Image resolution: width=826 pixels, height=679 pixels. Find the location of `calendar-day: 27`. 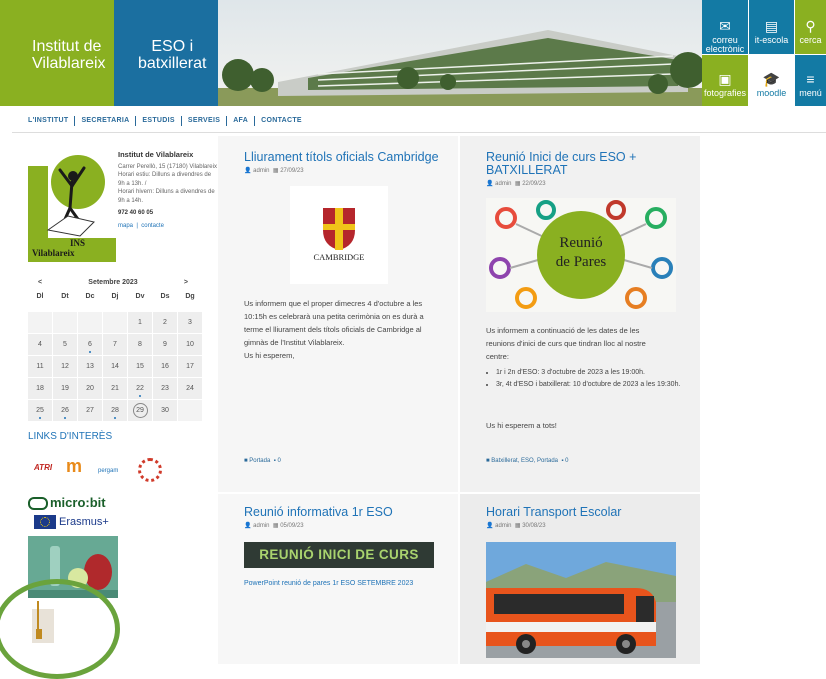

calendar-day: 27 is located at coordinates (90, 410).